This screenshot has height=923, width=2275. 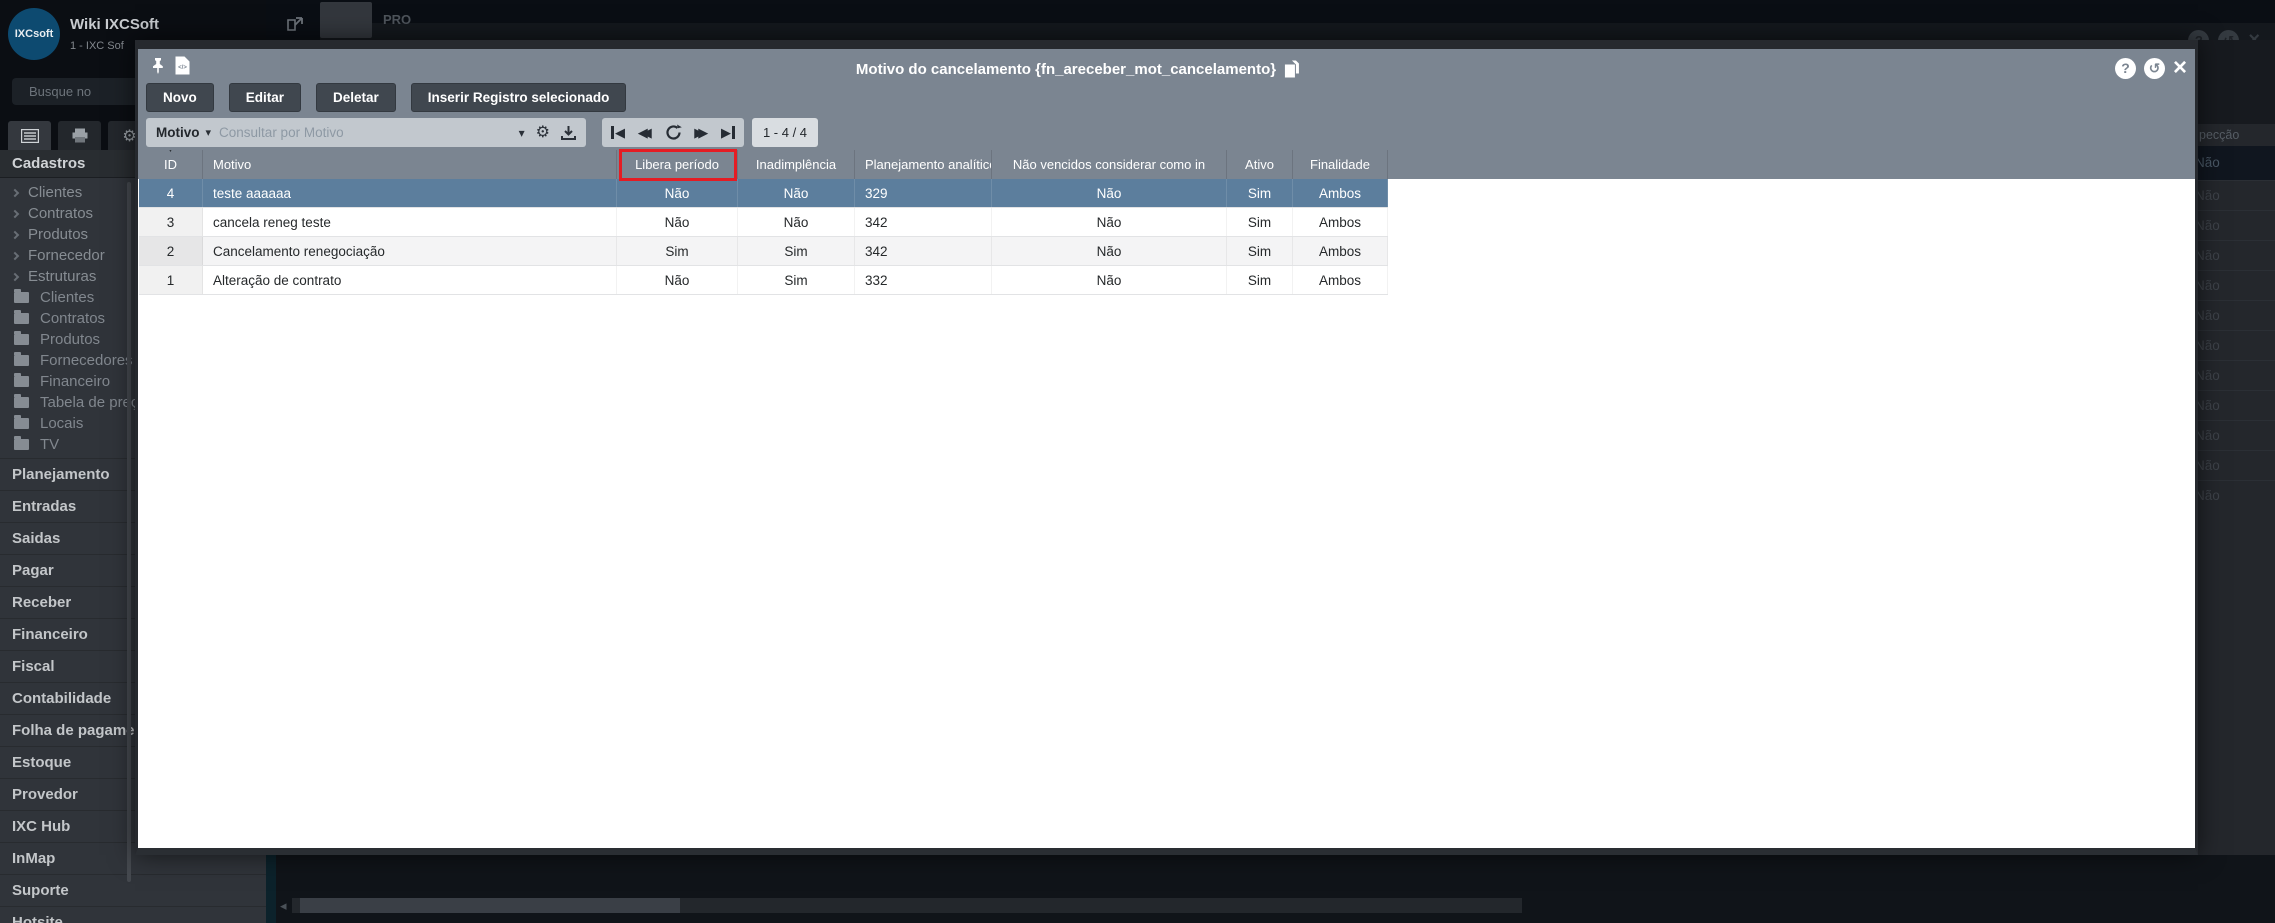 I want to click on background-table-rows: Não Não Não Não Não Não Não Não Não Não Não Não, so click(x=2236, y=328).